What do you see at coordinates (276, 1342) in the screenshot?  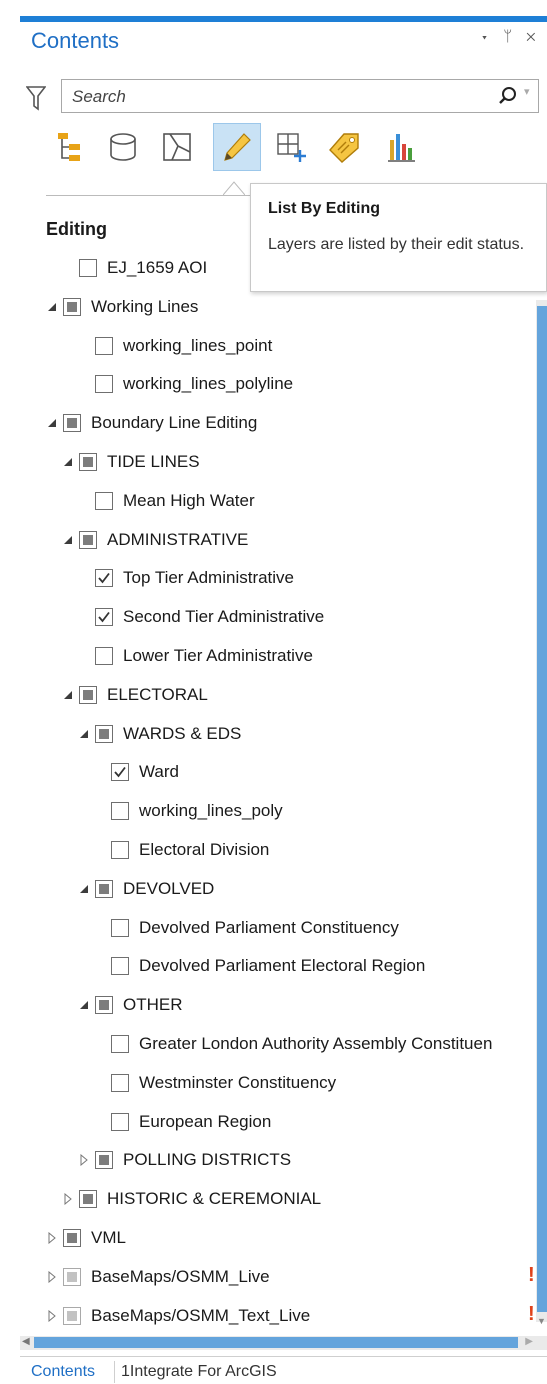 I see `horizontal-scrollbar-thumb` at bounding box center [276, 1342].